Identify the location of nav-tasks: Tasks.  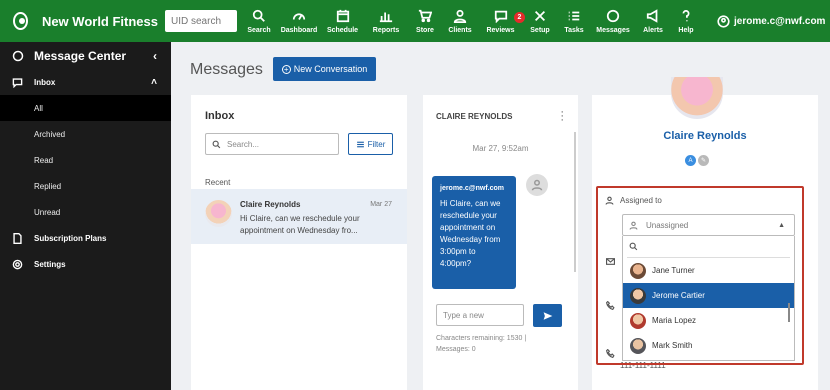
(574, 25).